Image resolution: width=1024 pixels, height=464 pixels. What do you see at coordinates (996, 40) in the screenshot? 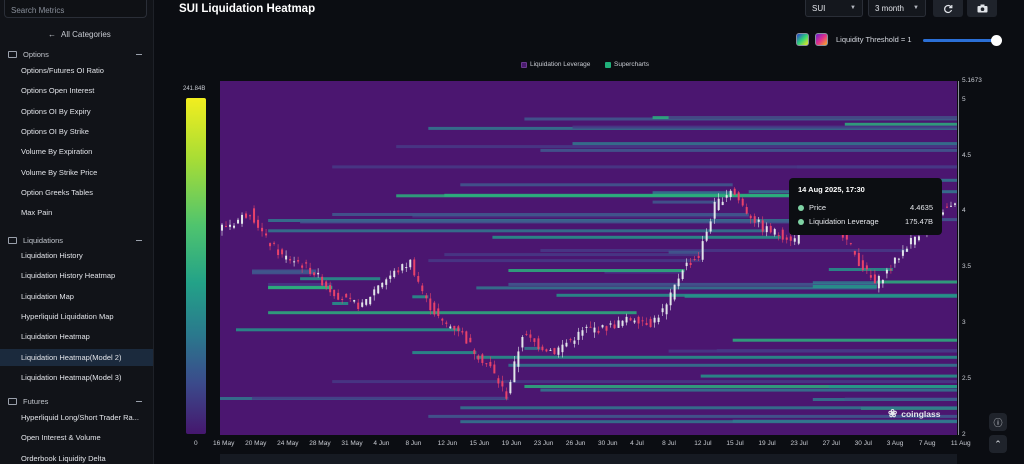
I see `threshold-slider-handle` at bounding box center [996, 40].